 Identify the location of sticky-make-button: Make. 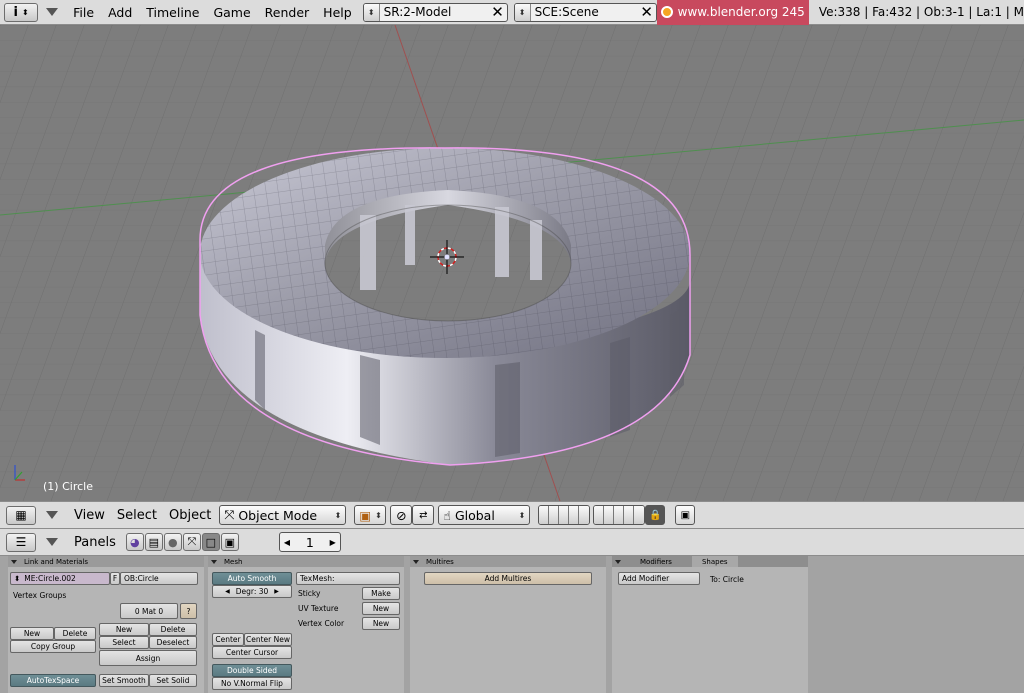
(381, 593).